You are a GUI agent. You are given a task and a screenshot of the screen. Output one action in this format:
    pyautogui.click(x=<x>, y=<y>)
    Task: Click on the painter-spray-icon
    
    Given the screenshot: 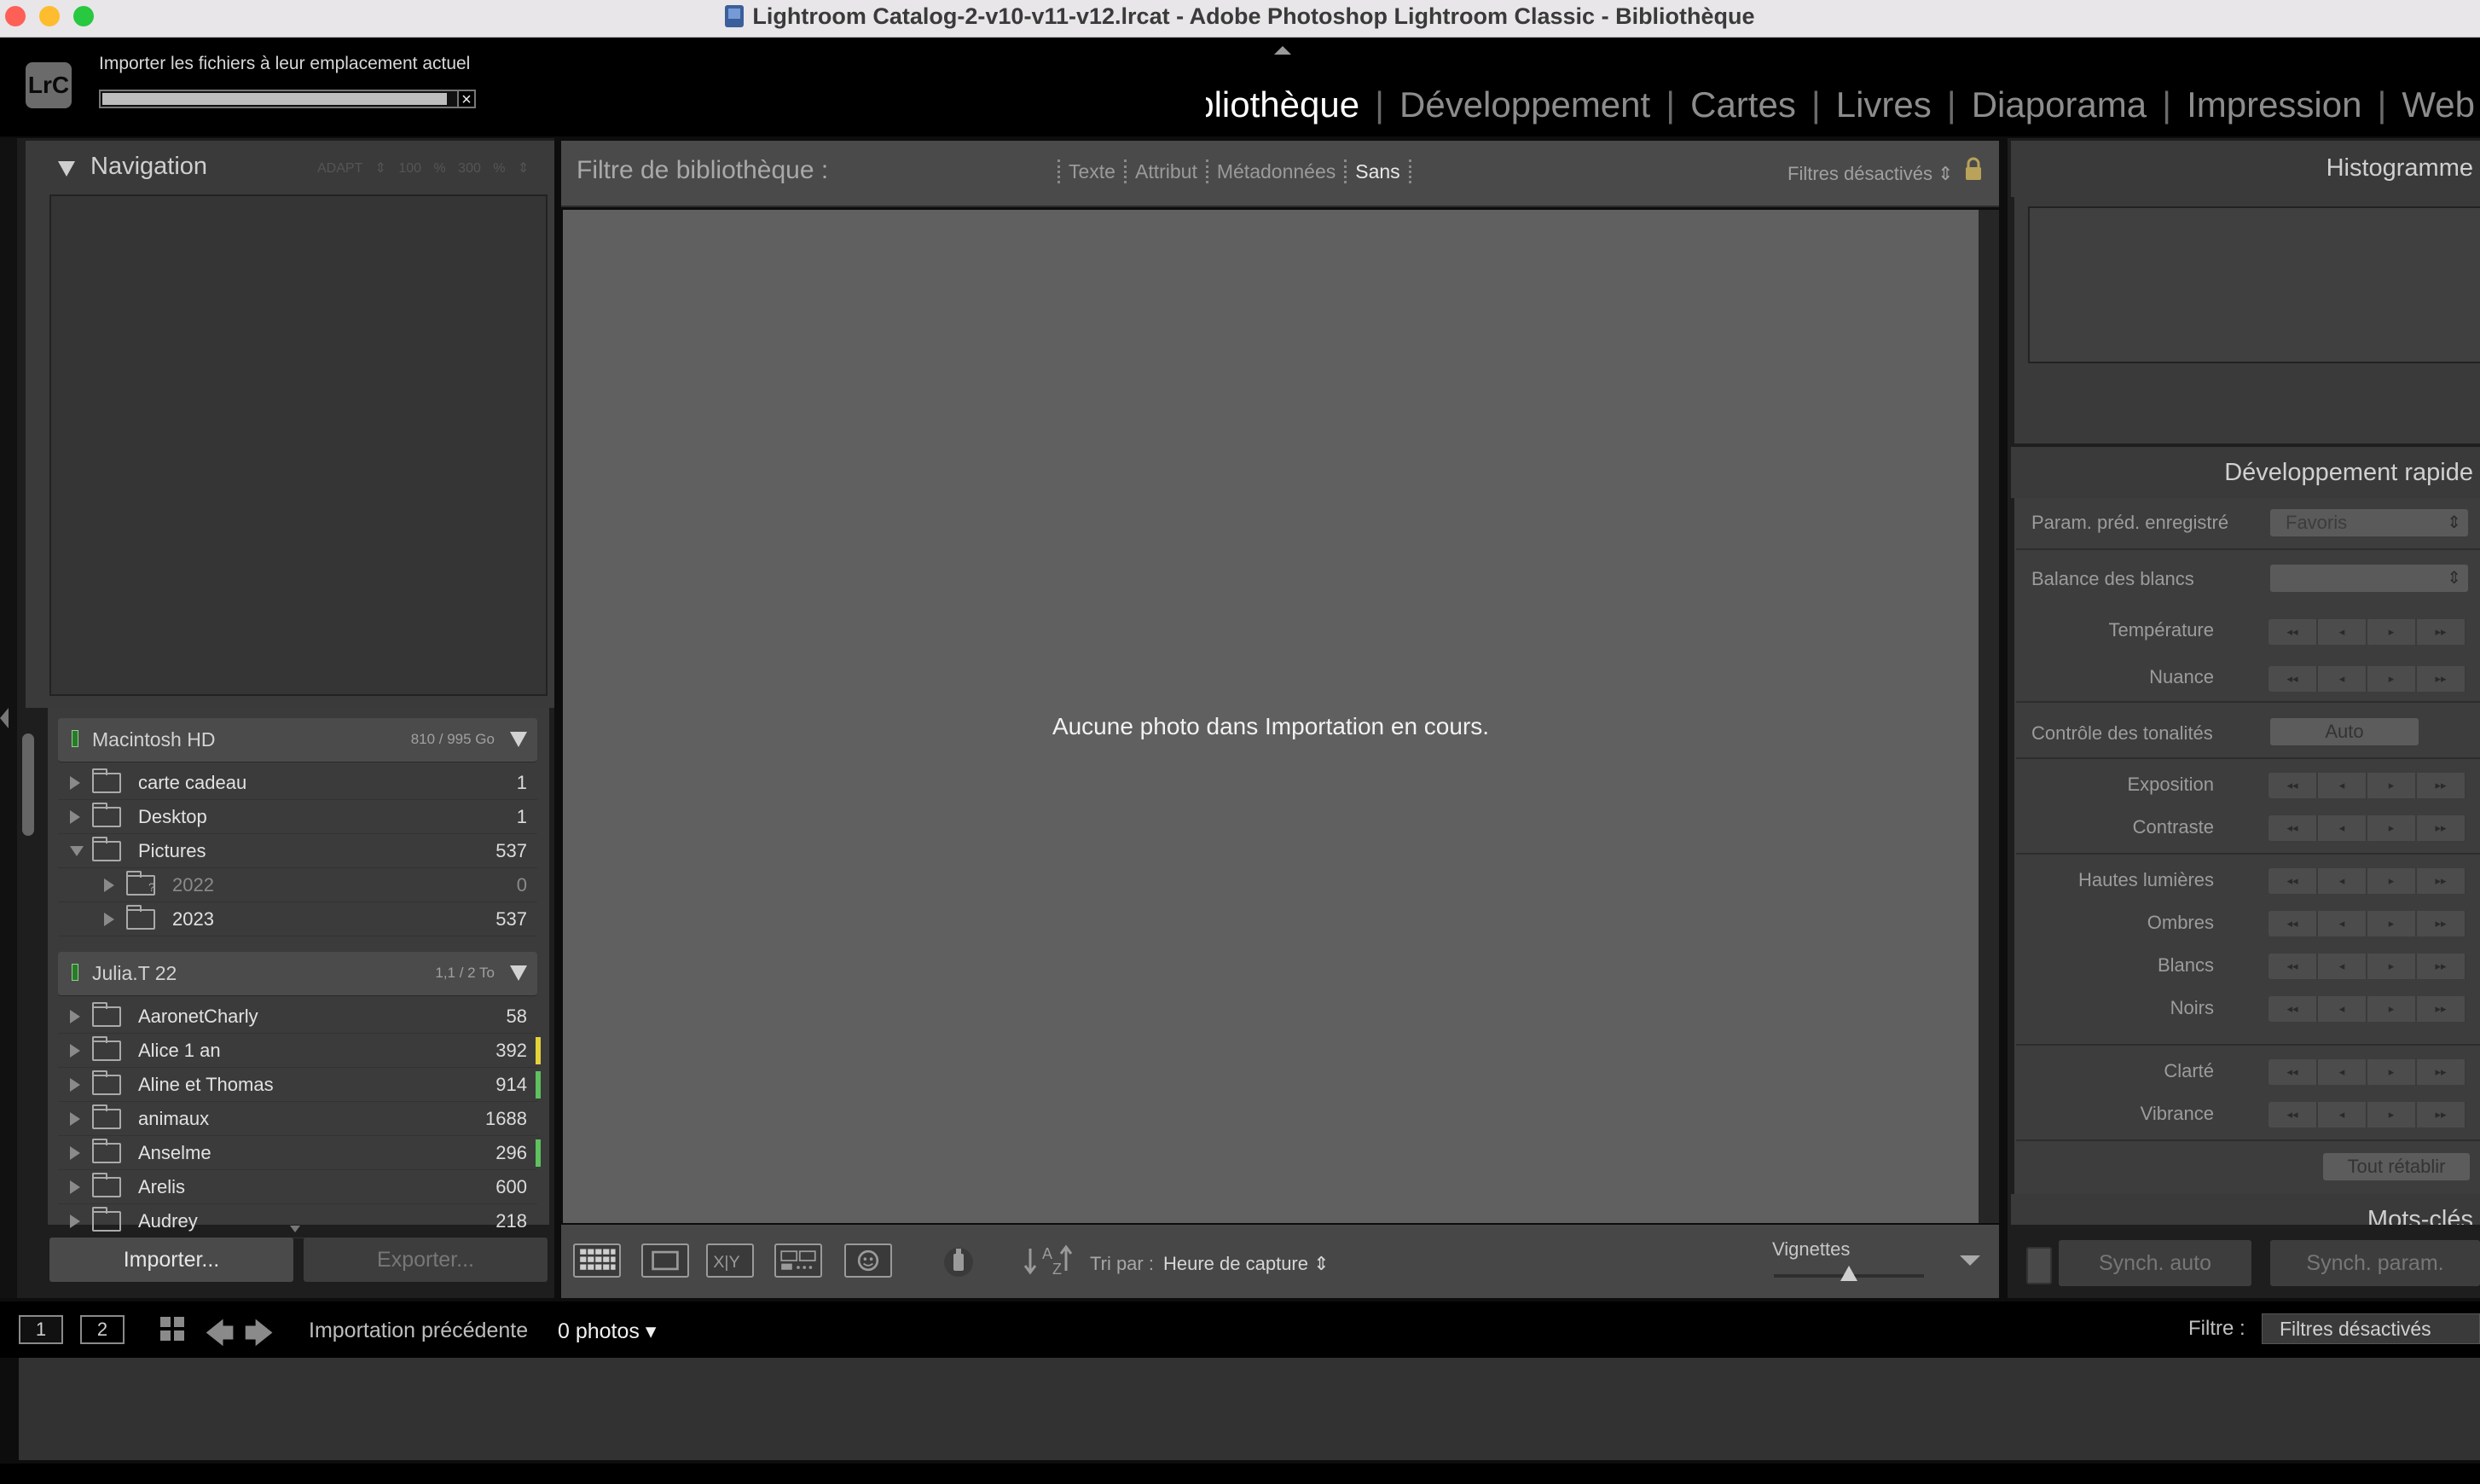 What is the action you would take?
    pyautogui.click(x=958, y=1260)
    